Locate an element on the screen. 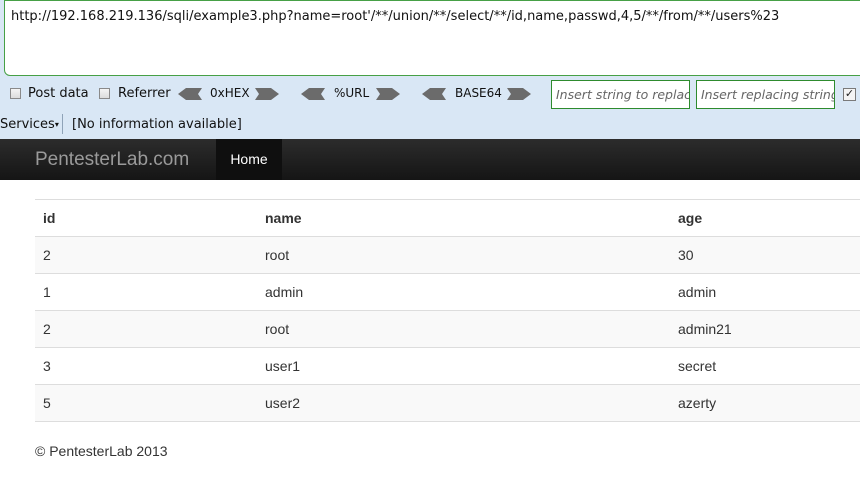  post-data-label: Post data is located at coordinates (58, 93).